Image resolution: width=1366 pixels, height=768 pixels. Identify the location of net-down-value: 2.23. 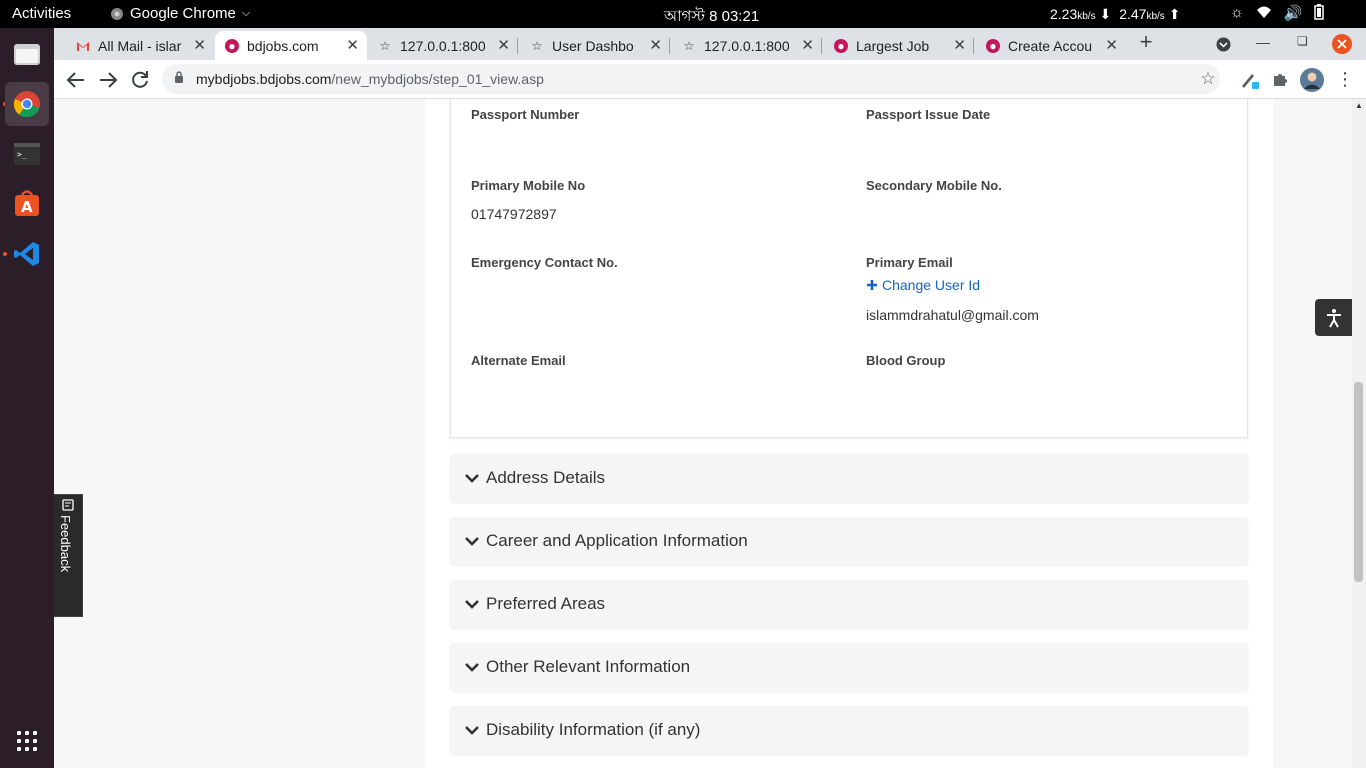
(1064, 14).